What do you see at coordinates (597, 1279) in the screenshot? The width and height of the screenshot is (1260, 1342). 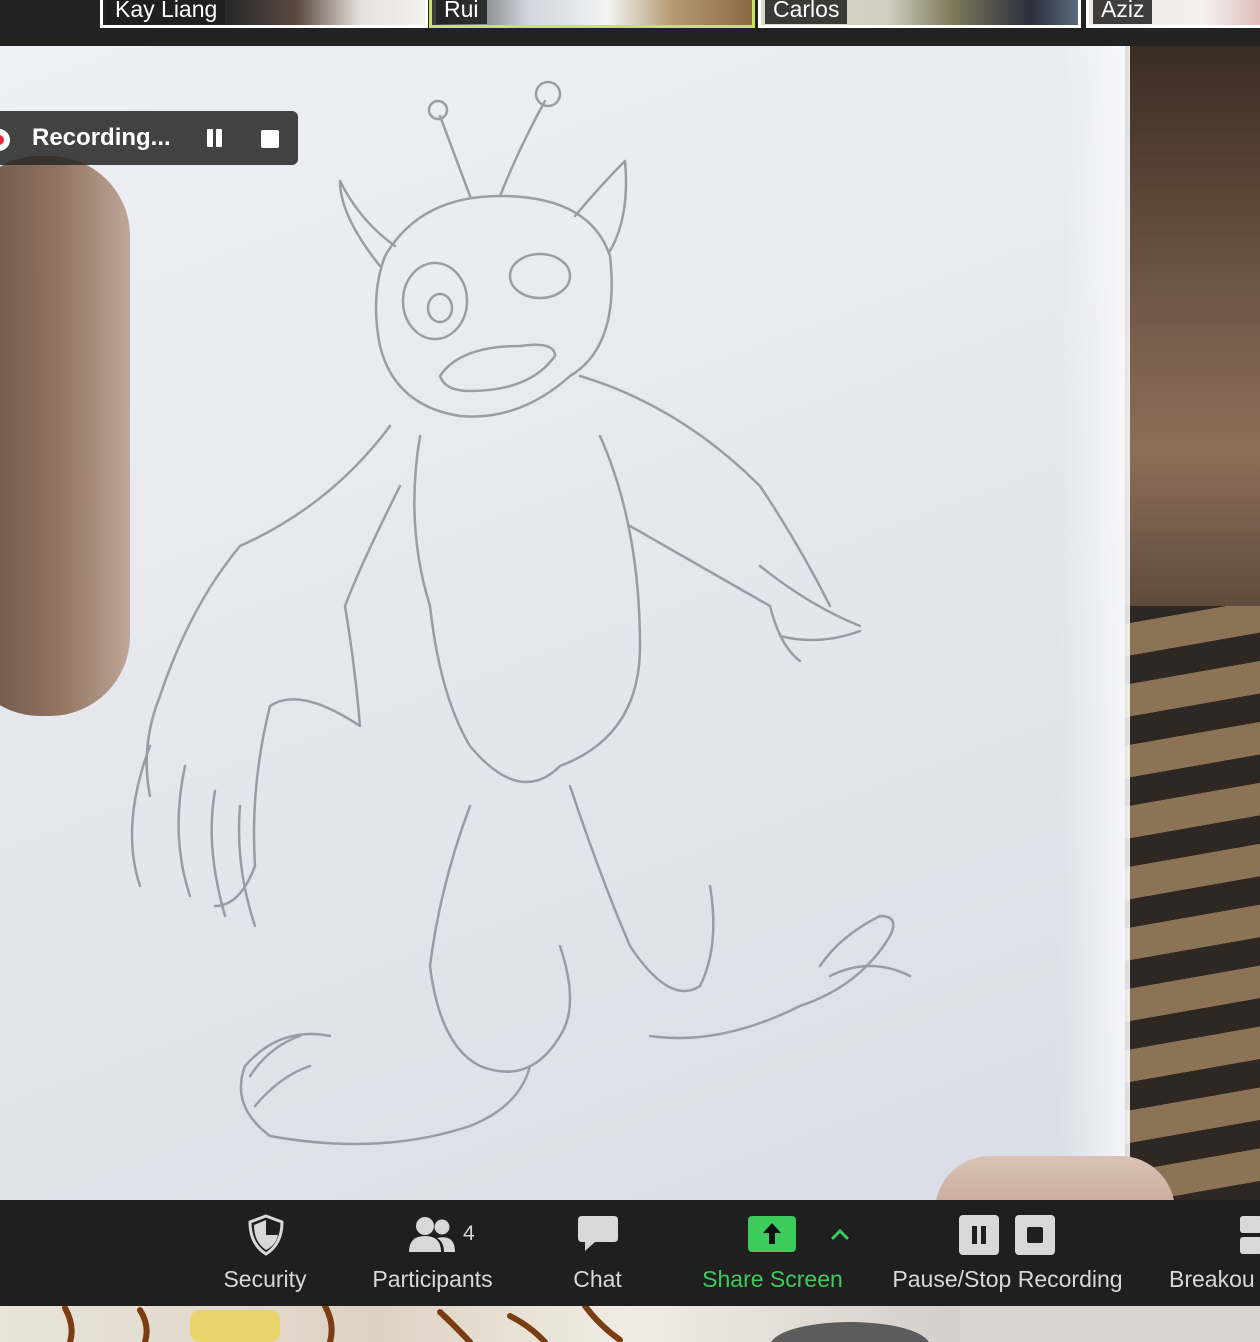 I see `chat-label: Chat` at bounding box center [597, 1279].